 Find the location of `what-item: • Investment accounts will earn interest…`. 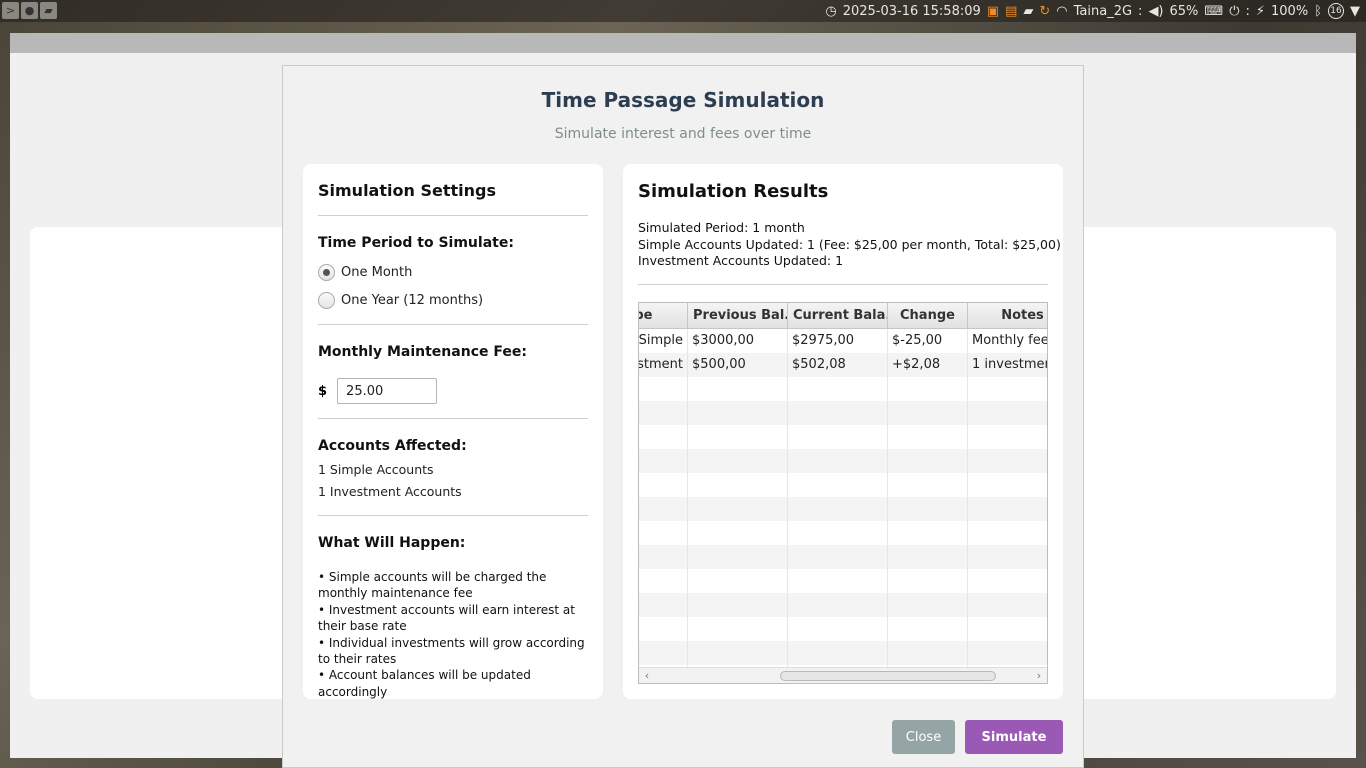

what-item: • Investment accounts will earn interest… is located at coordinates (446, 618).